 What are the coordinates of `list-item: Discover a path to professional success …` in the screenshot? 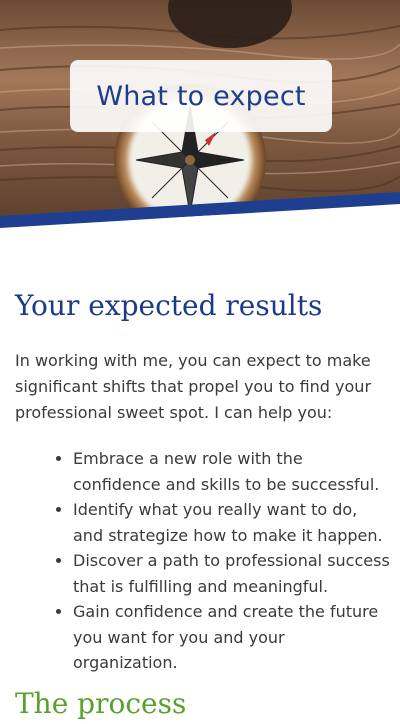 It's located at (231, 573).